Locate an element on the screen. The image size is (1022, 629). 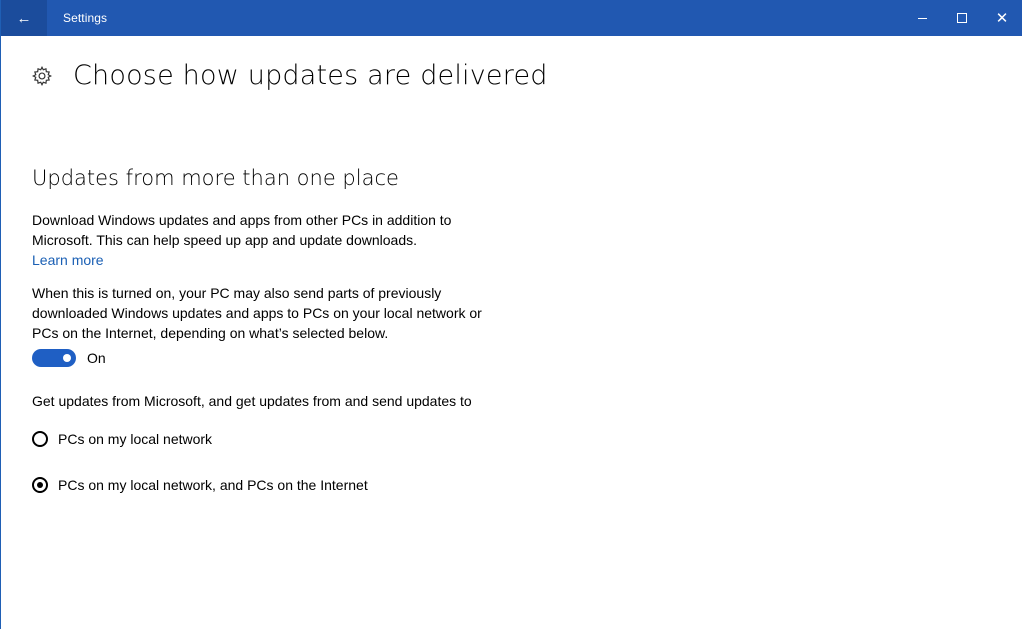
delivery-optimization-toggle is located at coordinates (54, 358).